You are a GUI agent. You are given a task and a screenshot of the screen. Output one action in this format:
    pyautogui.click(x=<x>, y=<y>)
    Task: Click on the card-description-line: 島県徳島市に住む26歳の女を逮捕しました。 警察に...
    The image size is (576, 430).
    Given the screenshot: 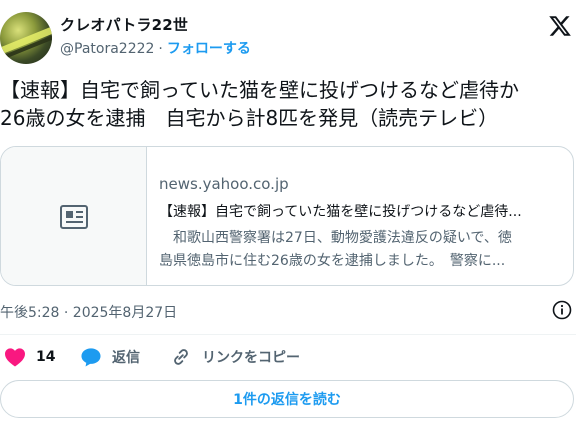 What is the action you would take?
    pyautogui.click(x=332, y=261)
    